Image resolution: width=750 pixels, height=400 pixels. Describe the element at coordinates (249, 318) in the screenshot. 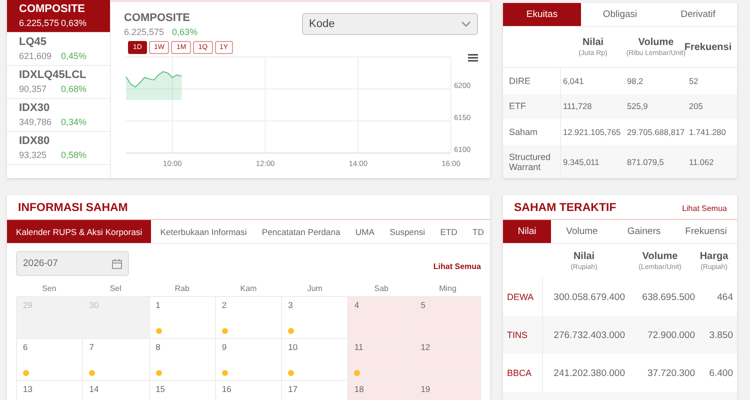

I see `calendar-day: 2` at that location.